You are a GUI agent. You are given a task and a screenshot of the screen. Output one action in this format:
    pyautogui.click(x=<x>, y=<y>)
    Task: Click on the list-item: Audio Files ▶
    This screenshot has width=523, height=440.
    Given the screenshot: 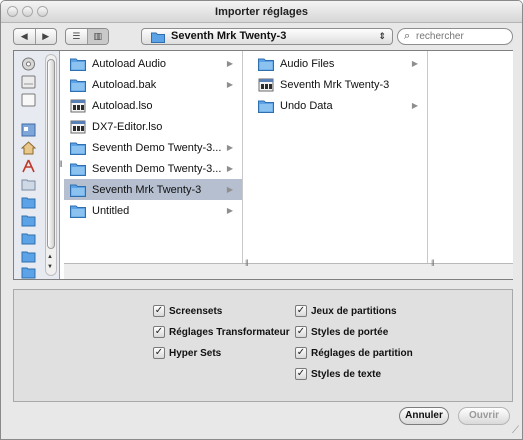 What is the action you would take?
    pyautogui.click(x=339, y=63)
    